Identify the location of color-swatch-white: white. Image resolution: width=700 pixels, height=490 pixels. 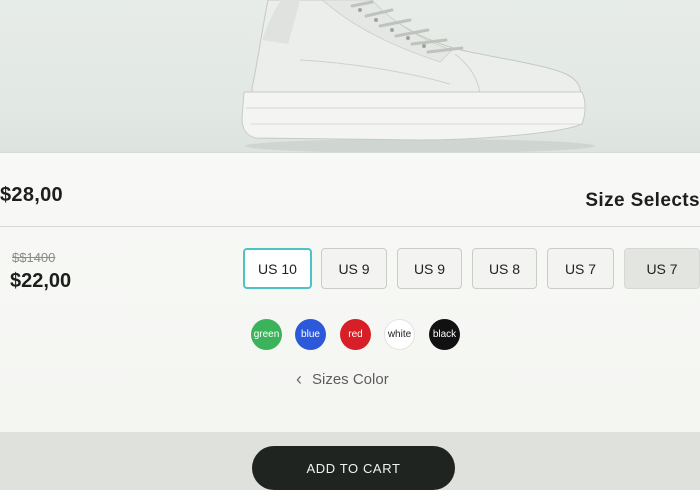
(399, 334).